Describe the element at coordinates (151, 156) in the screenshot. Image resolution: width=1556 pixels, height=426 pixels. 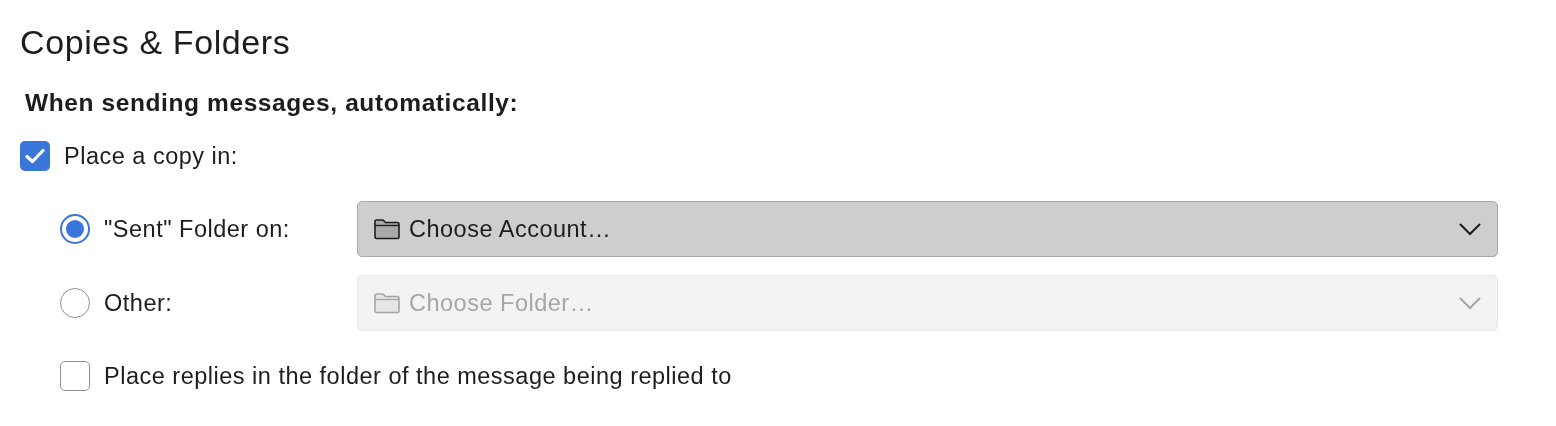
I see `checkbox-label: Place a copy in:` at that location.